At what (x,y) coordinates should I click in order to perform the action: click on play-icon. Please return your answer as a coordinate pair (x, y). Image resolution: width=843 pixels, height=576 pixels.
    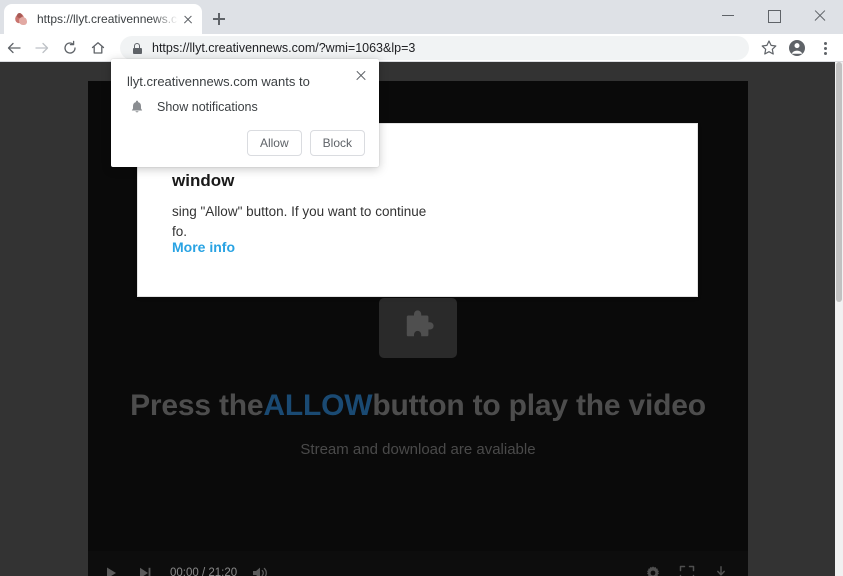
    Looking at the image, I should click on (111, 566).